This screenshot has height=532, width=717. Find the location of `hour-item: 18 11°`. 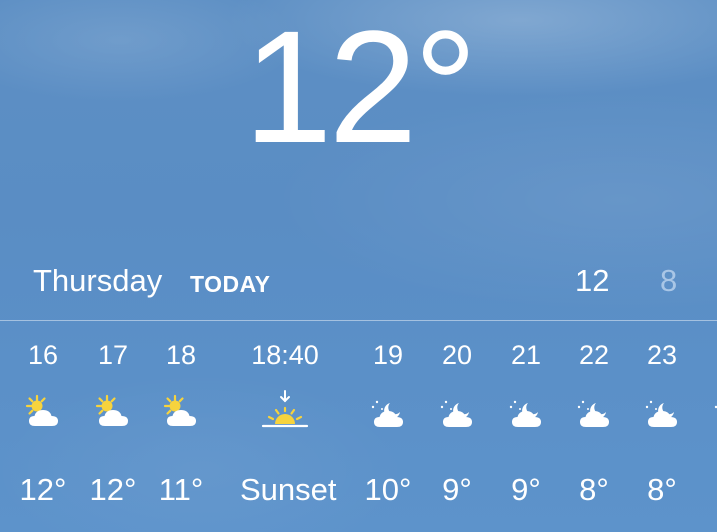

hour-item: 18 11° is located at coordinates (181, 426).